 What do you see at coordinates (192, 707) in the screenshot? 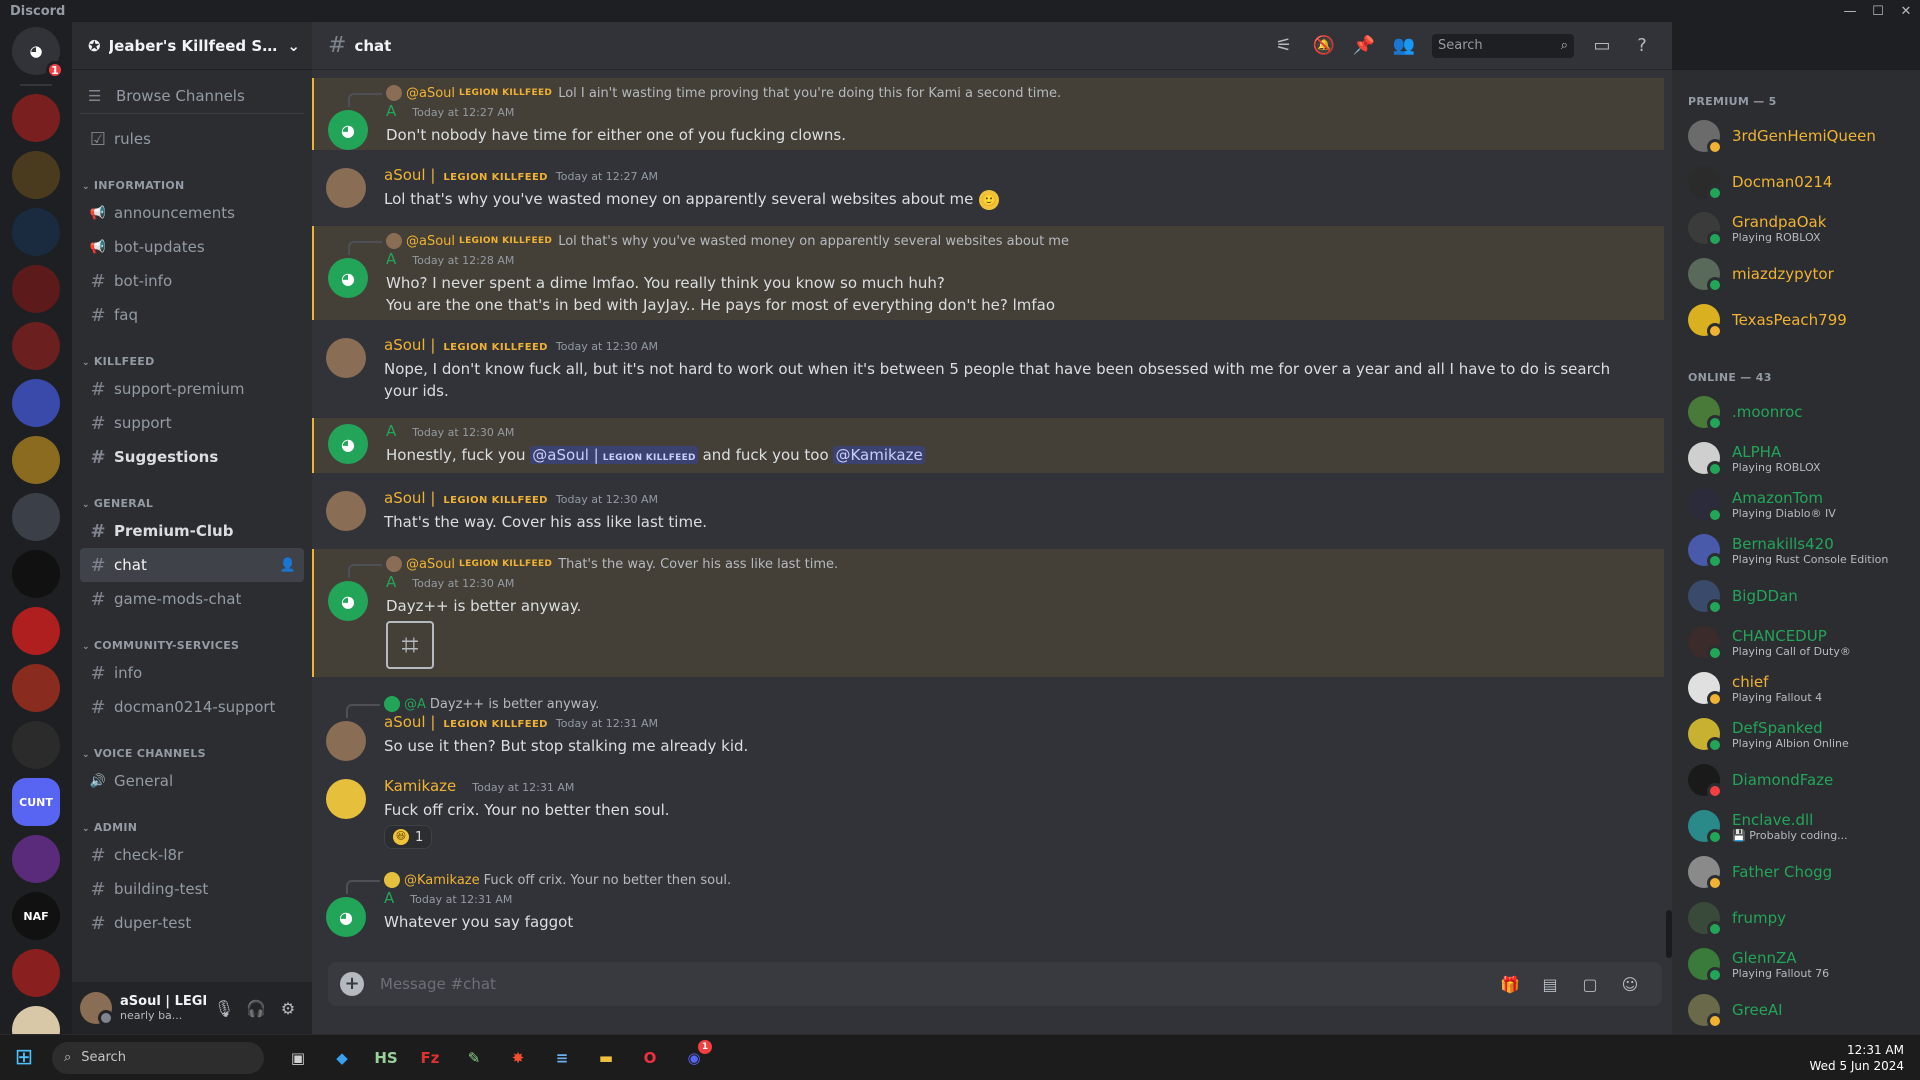
I see `channel-docman0214-support: # docman0214-support` at bounding box center [192, 707].